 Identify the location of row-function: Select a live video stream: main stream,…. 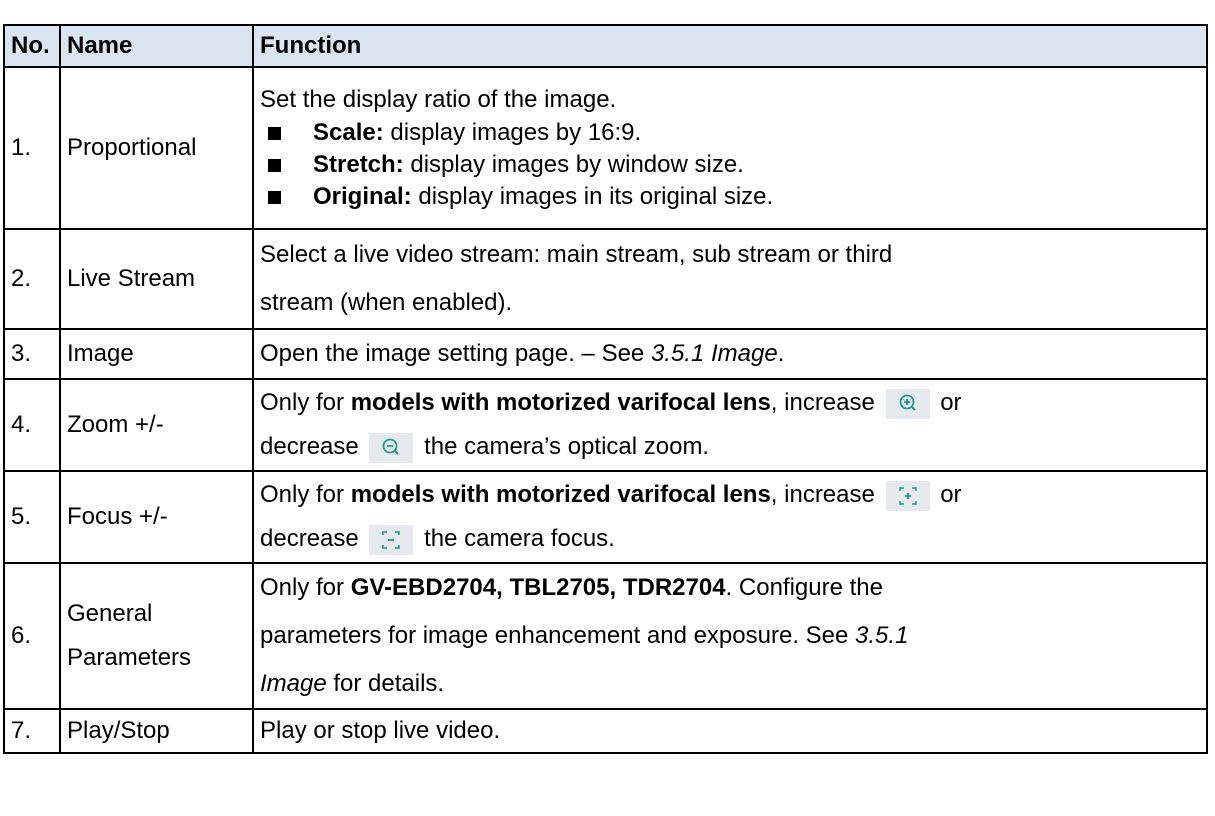
(730, 279).